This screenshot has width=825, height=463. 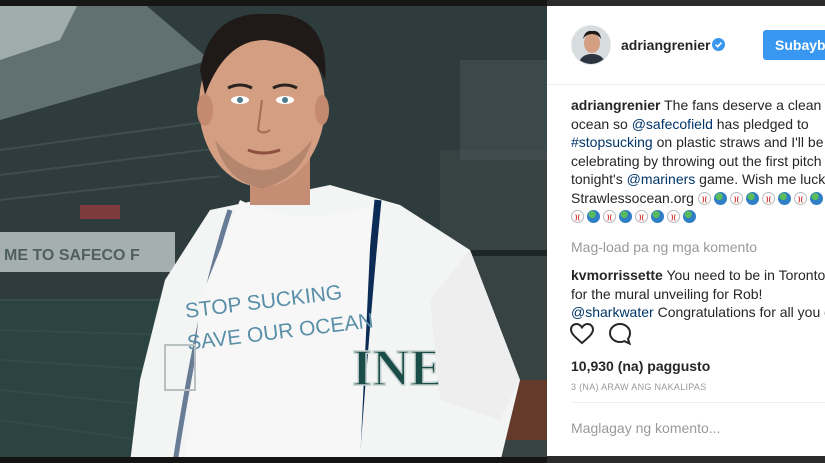 I want to click on likes-count: 10,930 (na) paggusto, so click(x=640, y=366).